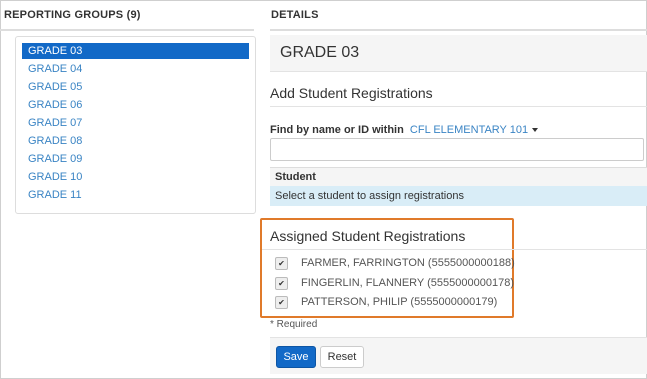 The height and width of the screenshot is (379, 647). Describe the element at coordinates (469, 130) in the screenshot. I see `scope-dropdown-label: CFL ELEMENTARY 101` at that location.